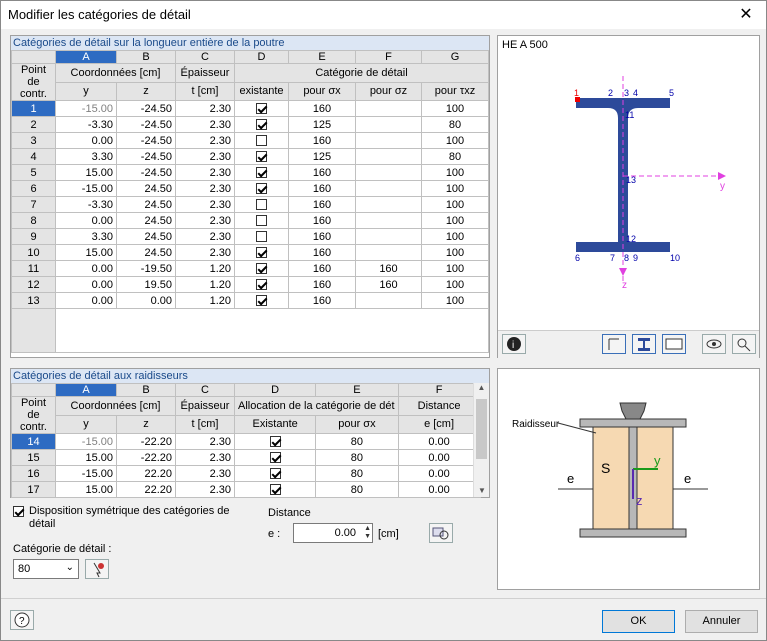 The image size is (767, 641). Describe the element at coordinates (644, 344) in the screenshot. I see `section-view-button` at that location.